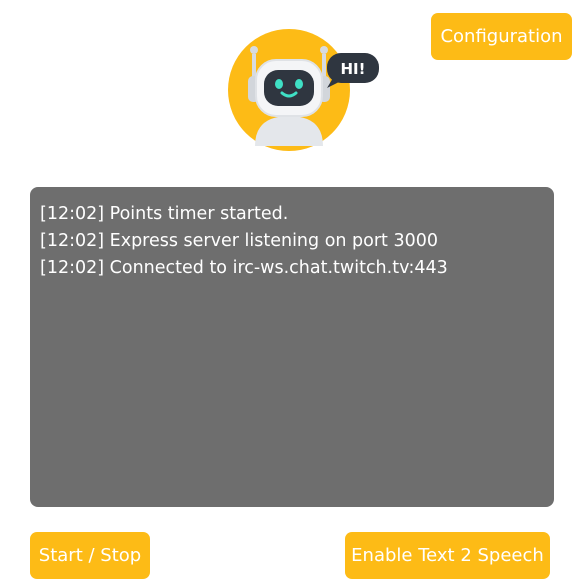 The width and height of the screenshot is (579, 582). What do you see at coordinates (501, 36) in the screenshot?
I see `configuration-button: Configuration` at bounding box center [501, 36].